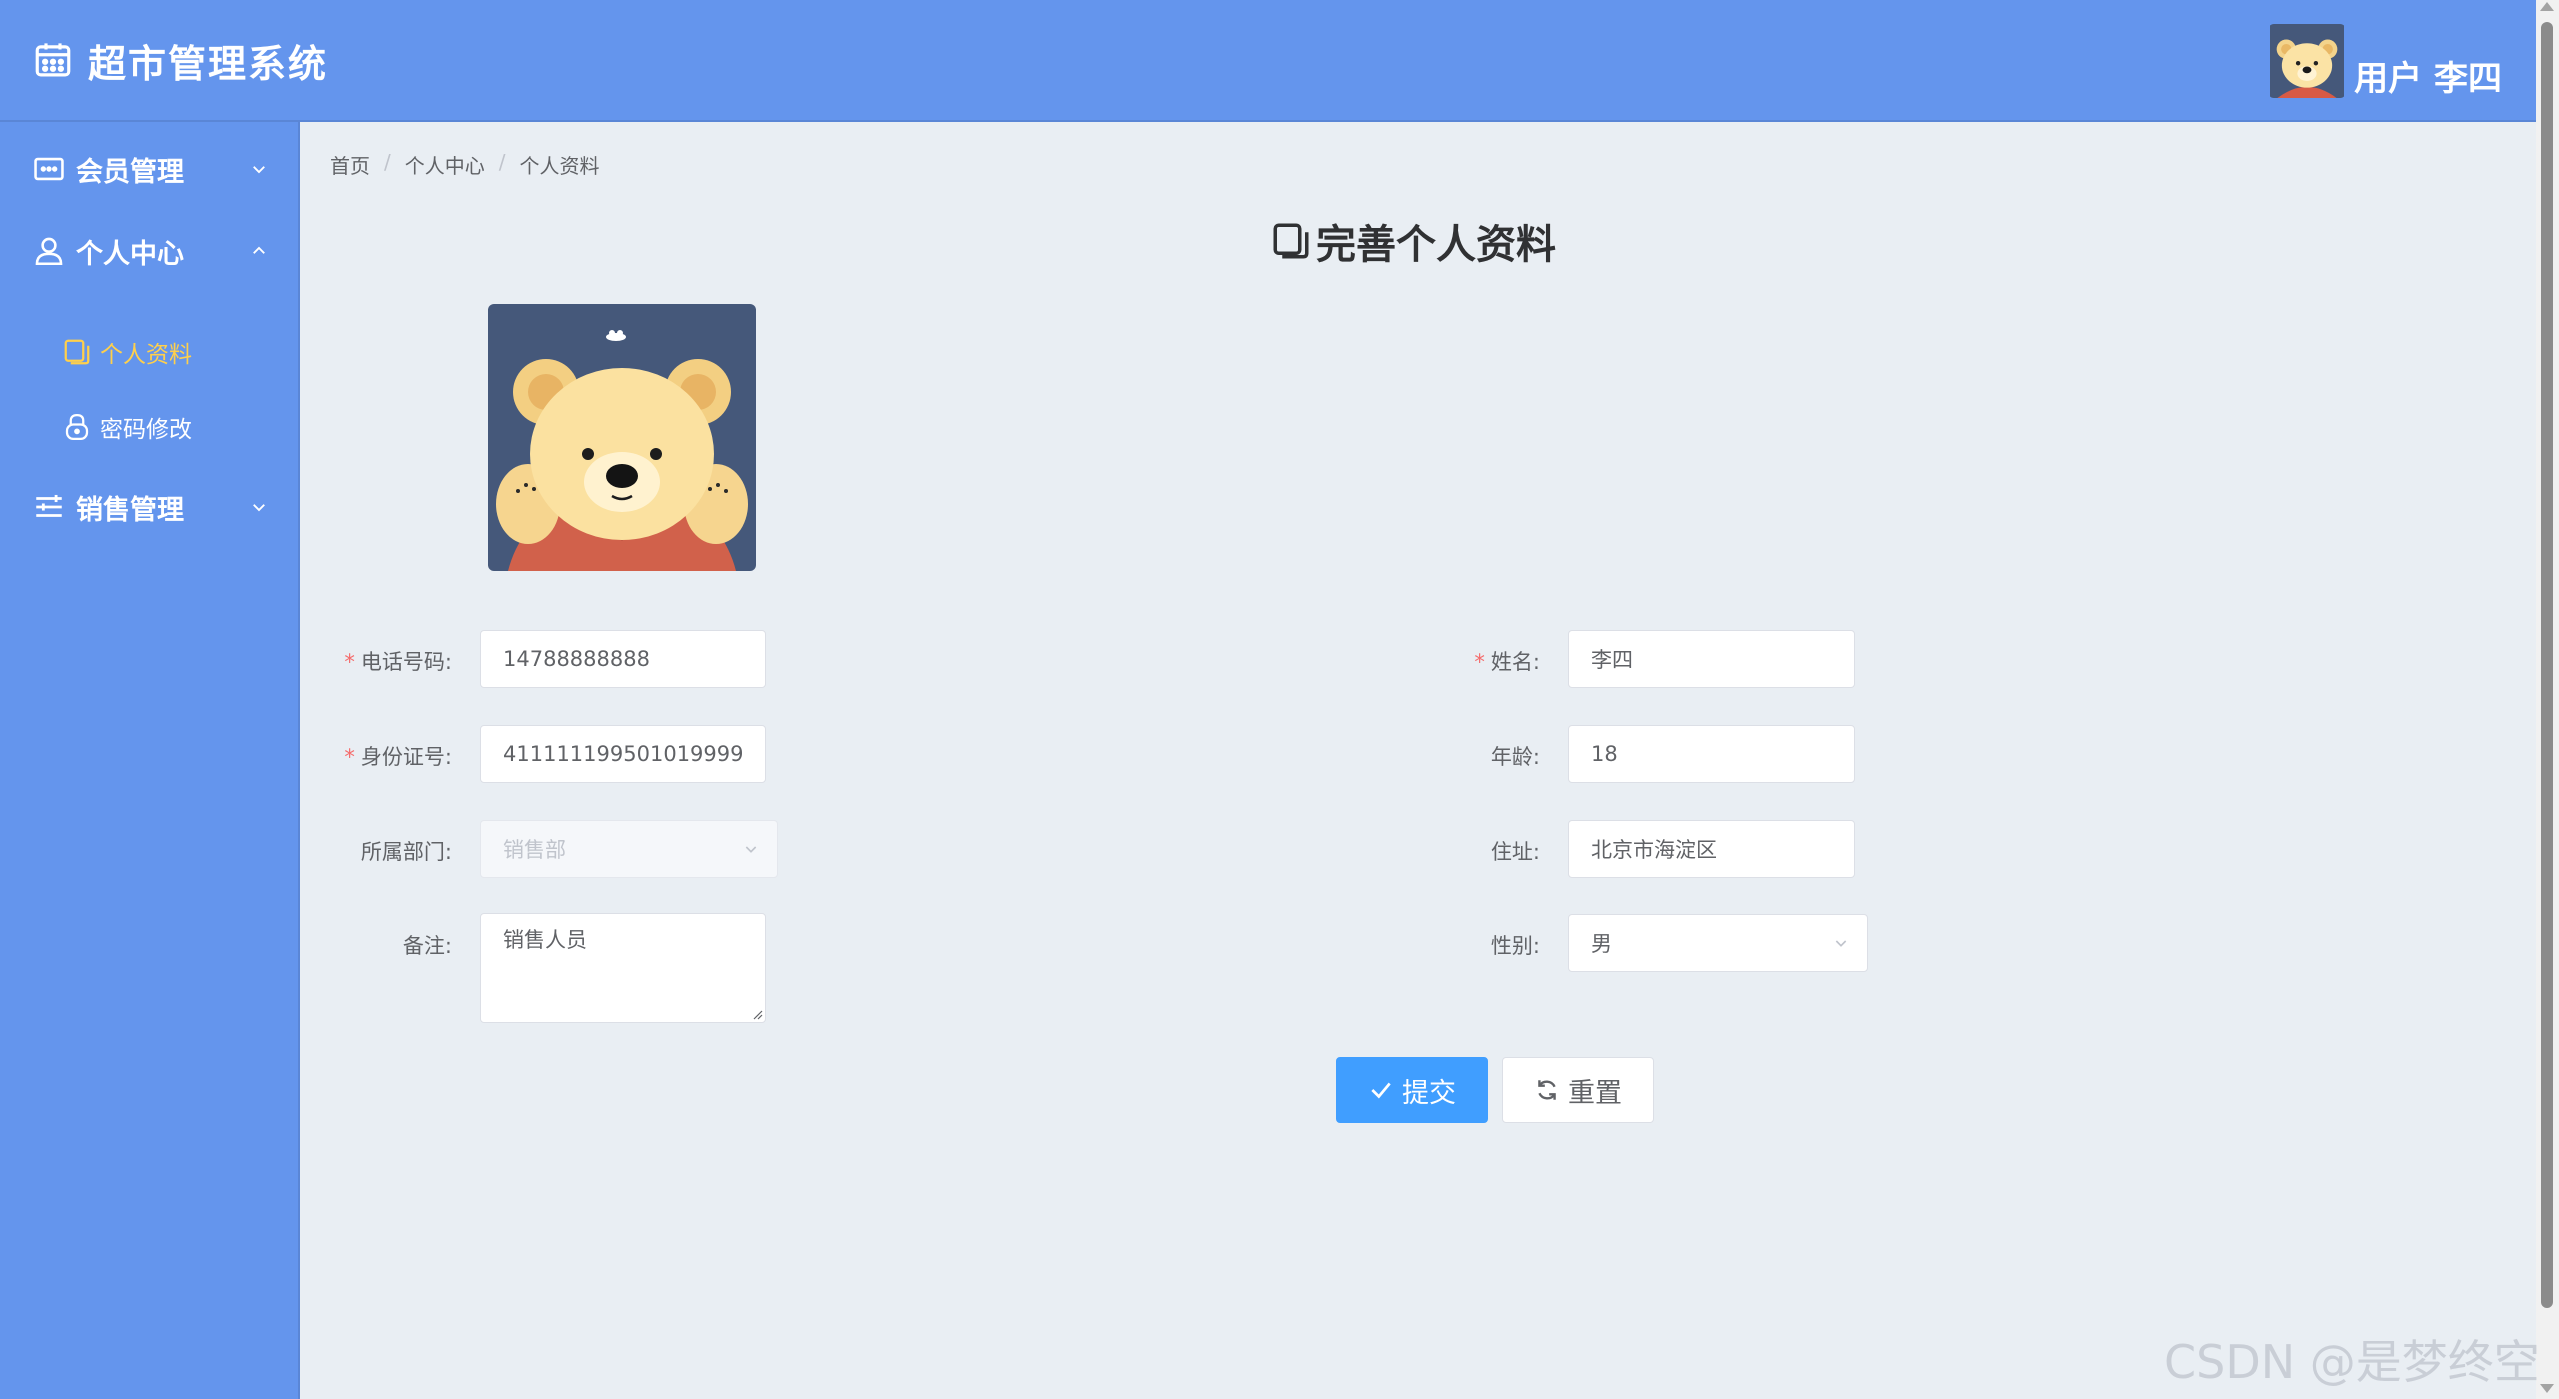 The width and height of the screenshot is (2559, 1399). I want to click on id-number-input: 411111199501019999, so click(623, 754).